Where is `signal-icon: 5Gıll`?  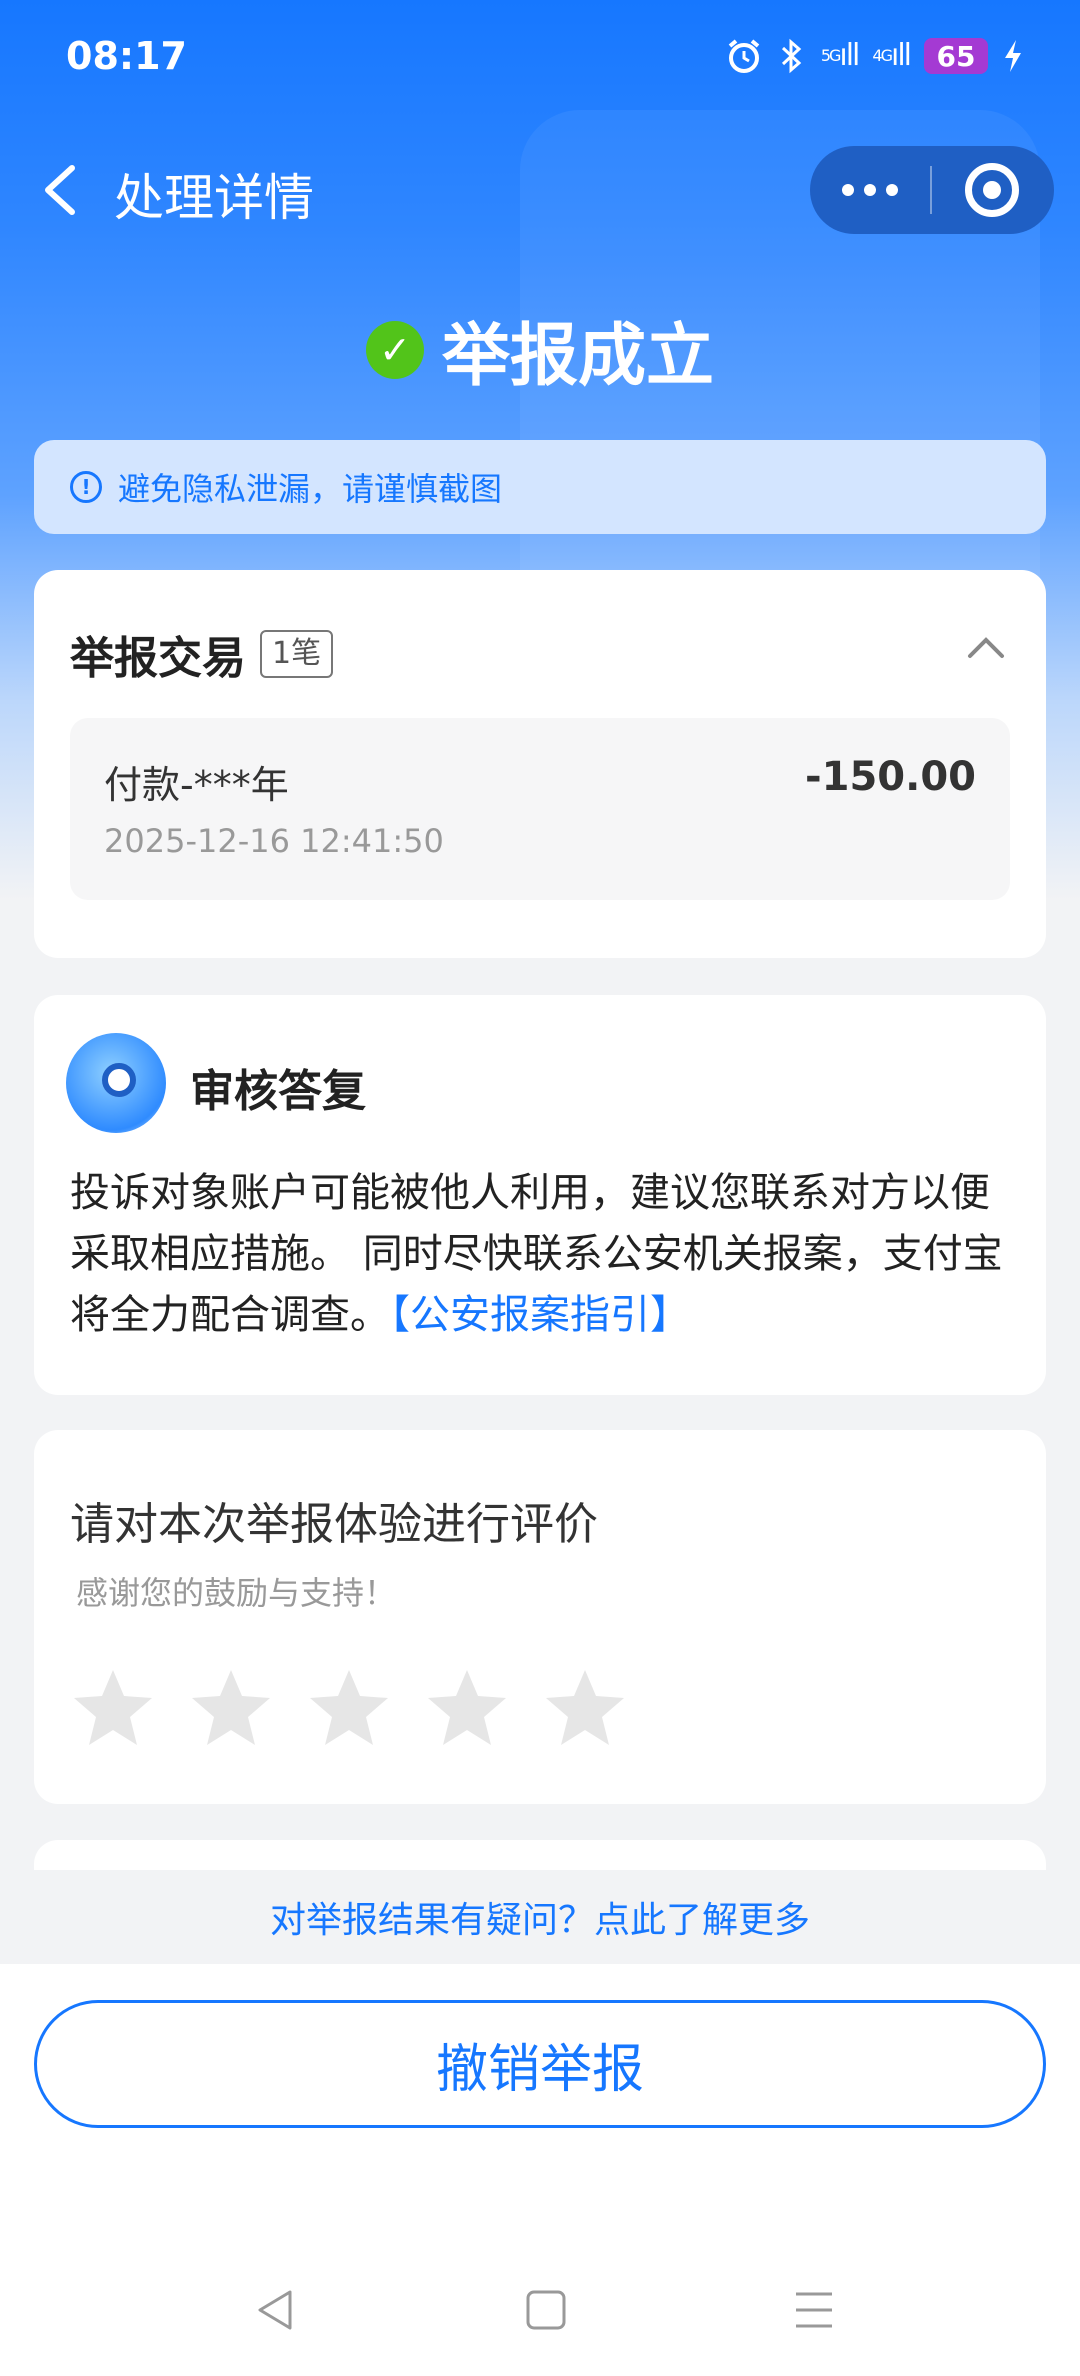 signal-icon: 5Gıll is located at coordinates (840, 55).